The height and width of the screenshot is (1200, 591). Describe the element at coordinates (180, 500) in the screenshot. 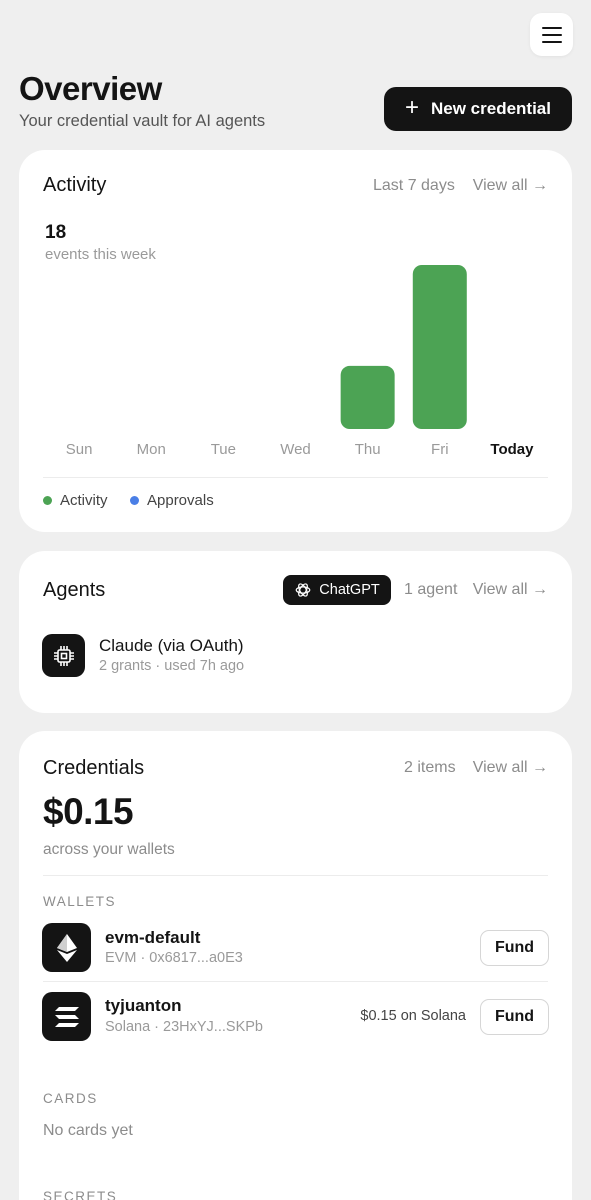

I see `legend-label-approvals: Approvals` at that location.